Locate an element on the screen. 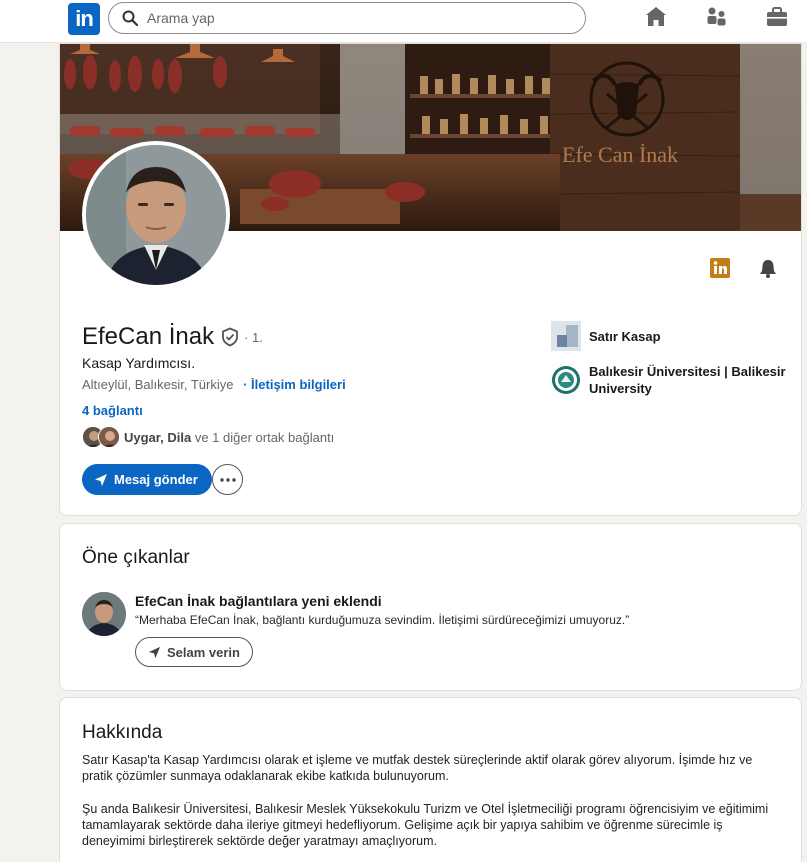  say-hello-label: Selam verin is located at coordinates (203, 652).